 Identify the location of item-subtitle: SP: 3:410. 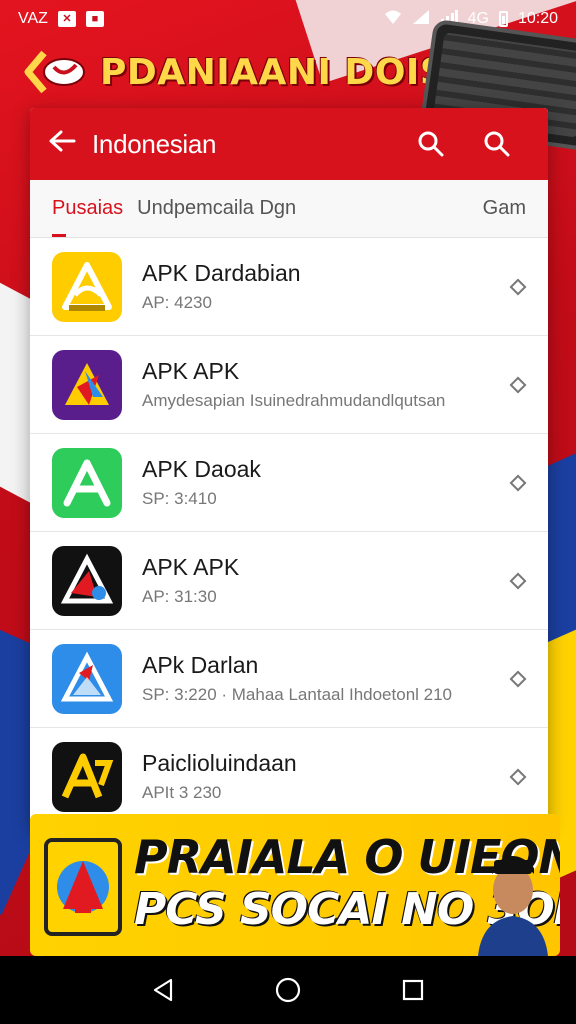
(179, 499).